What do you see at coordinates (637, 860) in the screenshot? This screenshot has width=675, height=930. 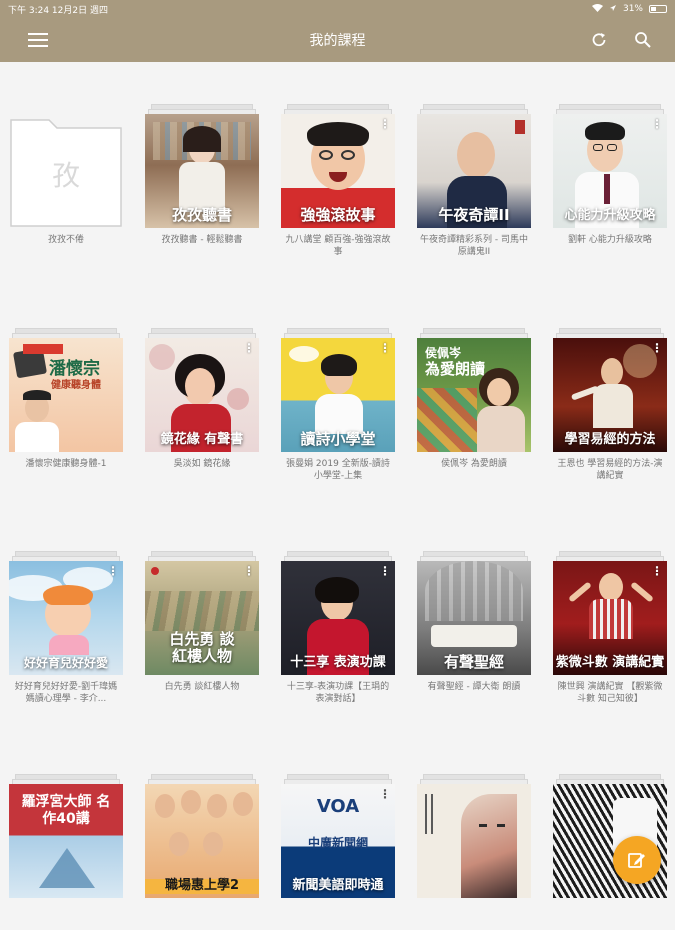 I see `edit-fab-button` at bounding box center [637, 860].